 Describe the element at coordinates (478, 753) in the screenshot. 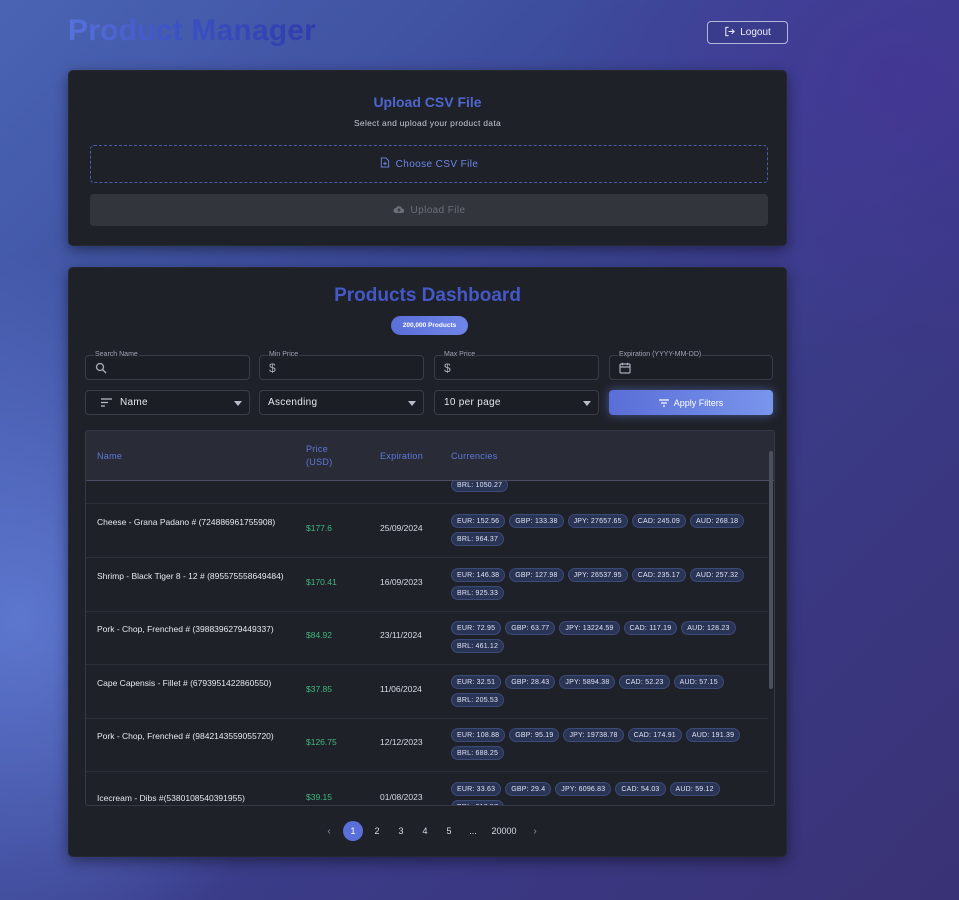

I see `currency-chip: BRL: 688.25` at that location.